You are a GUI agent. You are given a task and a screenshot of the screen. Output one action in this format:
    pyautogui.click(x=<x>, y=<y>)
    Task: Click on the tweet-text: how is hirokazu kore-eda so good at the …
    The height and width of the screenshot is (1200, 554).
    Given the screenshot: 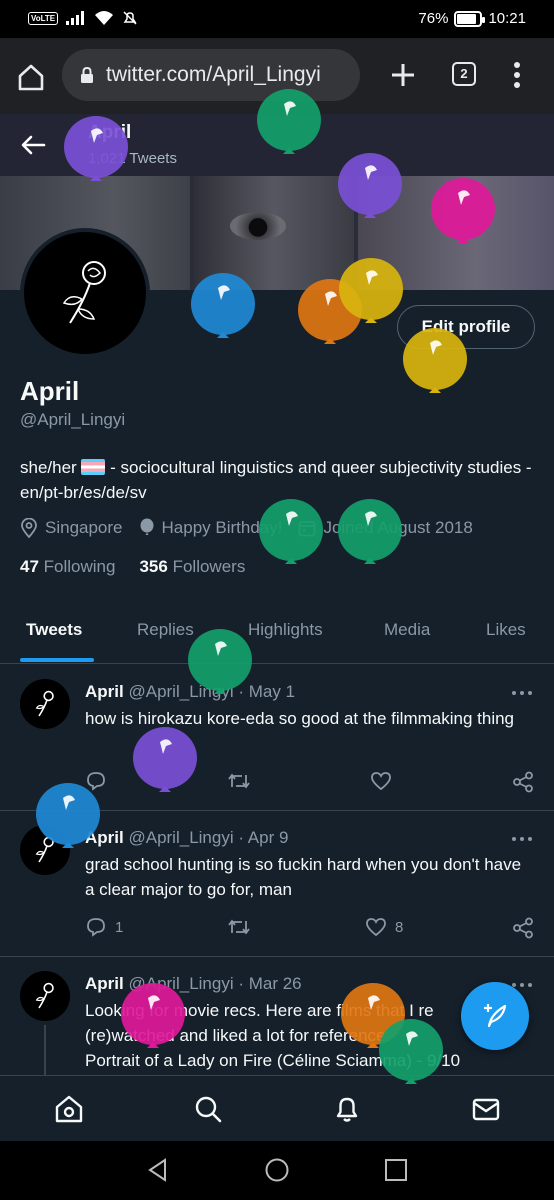 What is the action you would take?
    pyautogui.click(x=300, y=718)
    